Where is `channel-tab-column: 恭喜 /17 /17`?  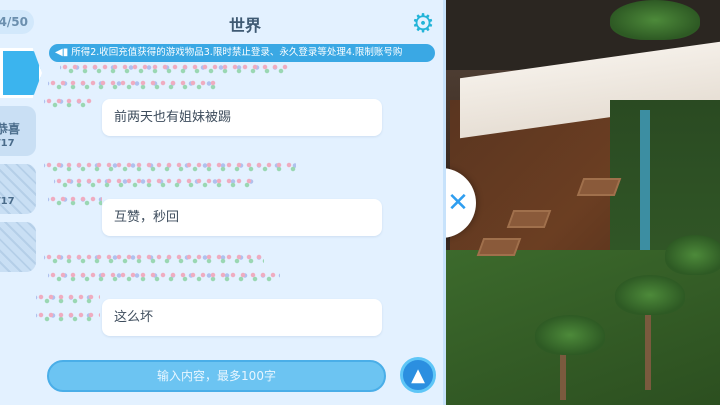 channel-tab-column: 恭喜 /17 /17 is located at coordinates (22, 166).